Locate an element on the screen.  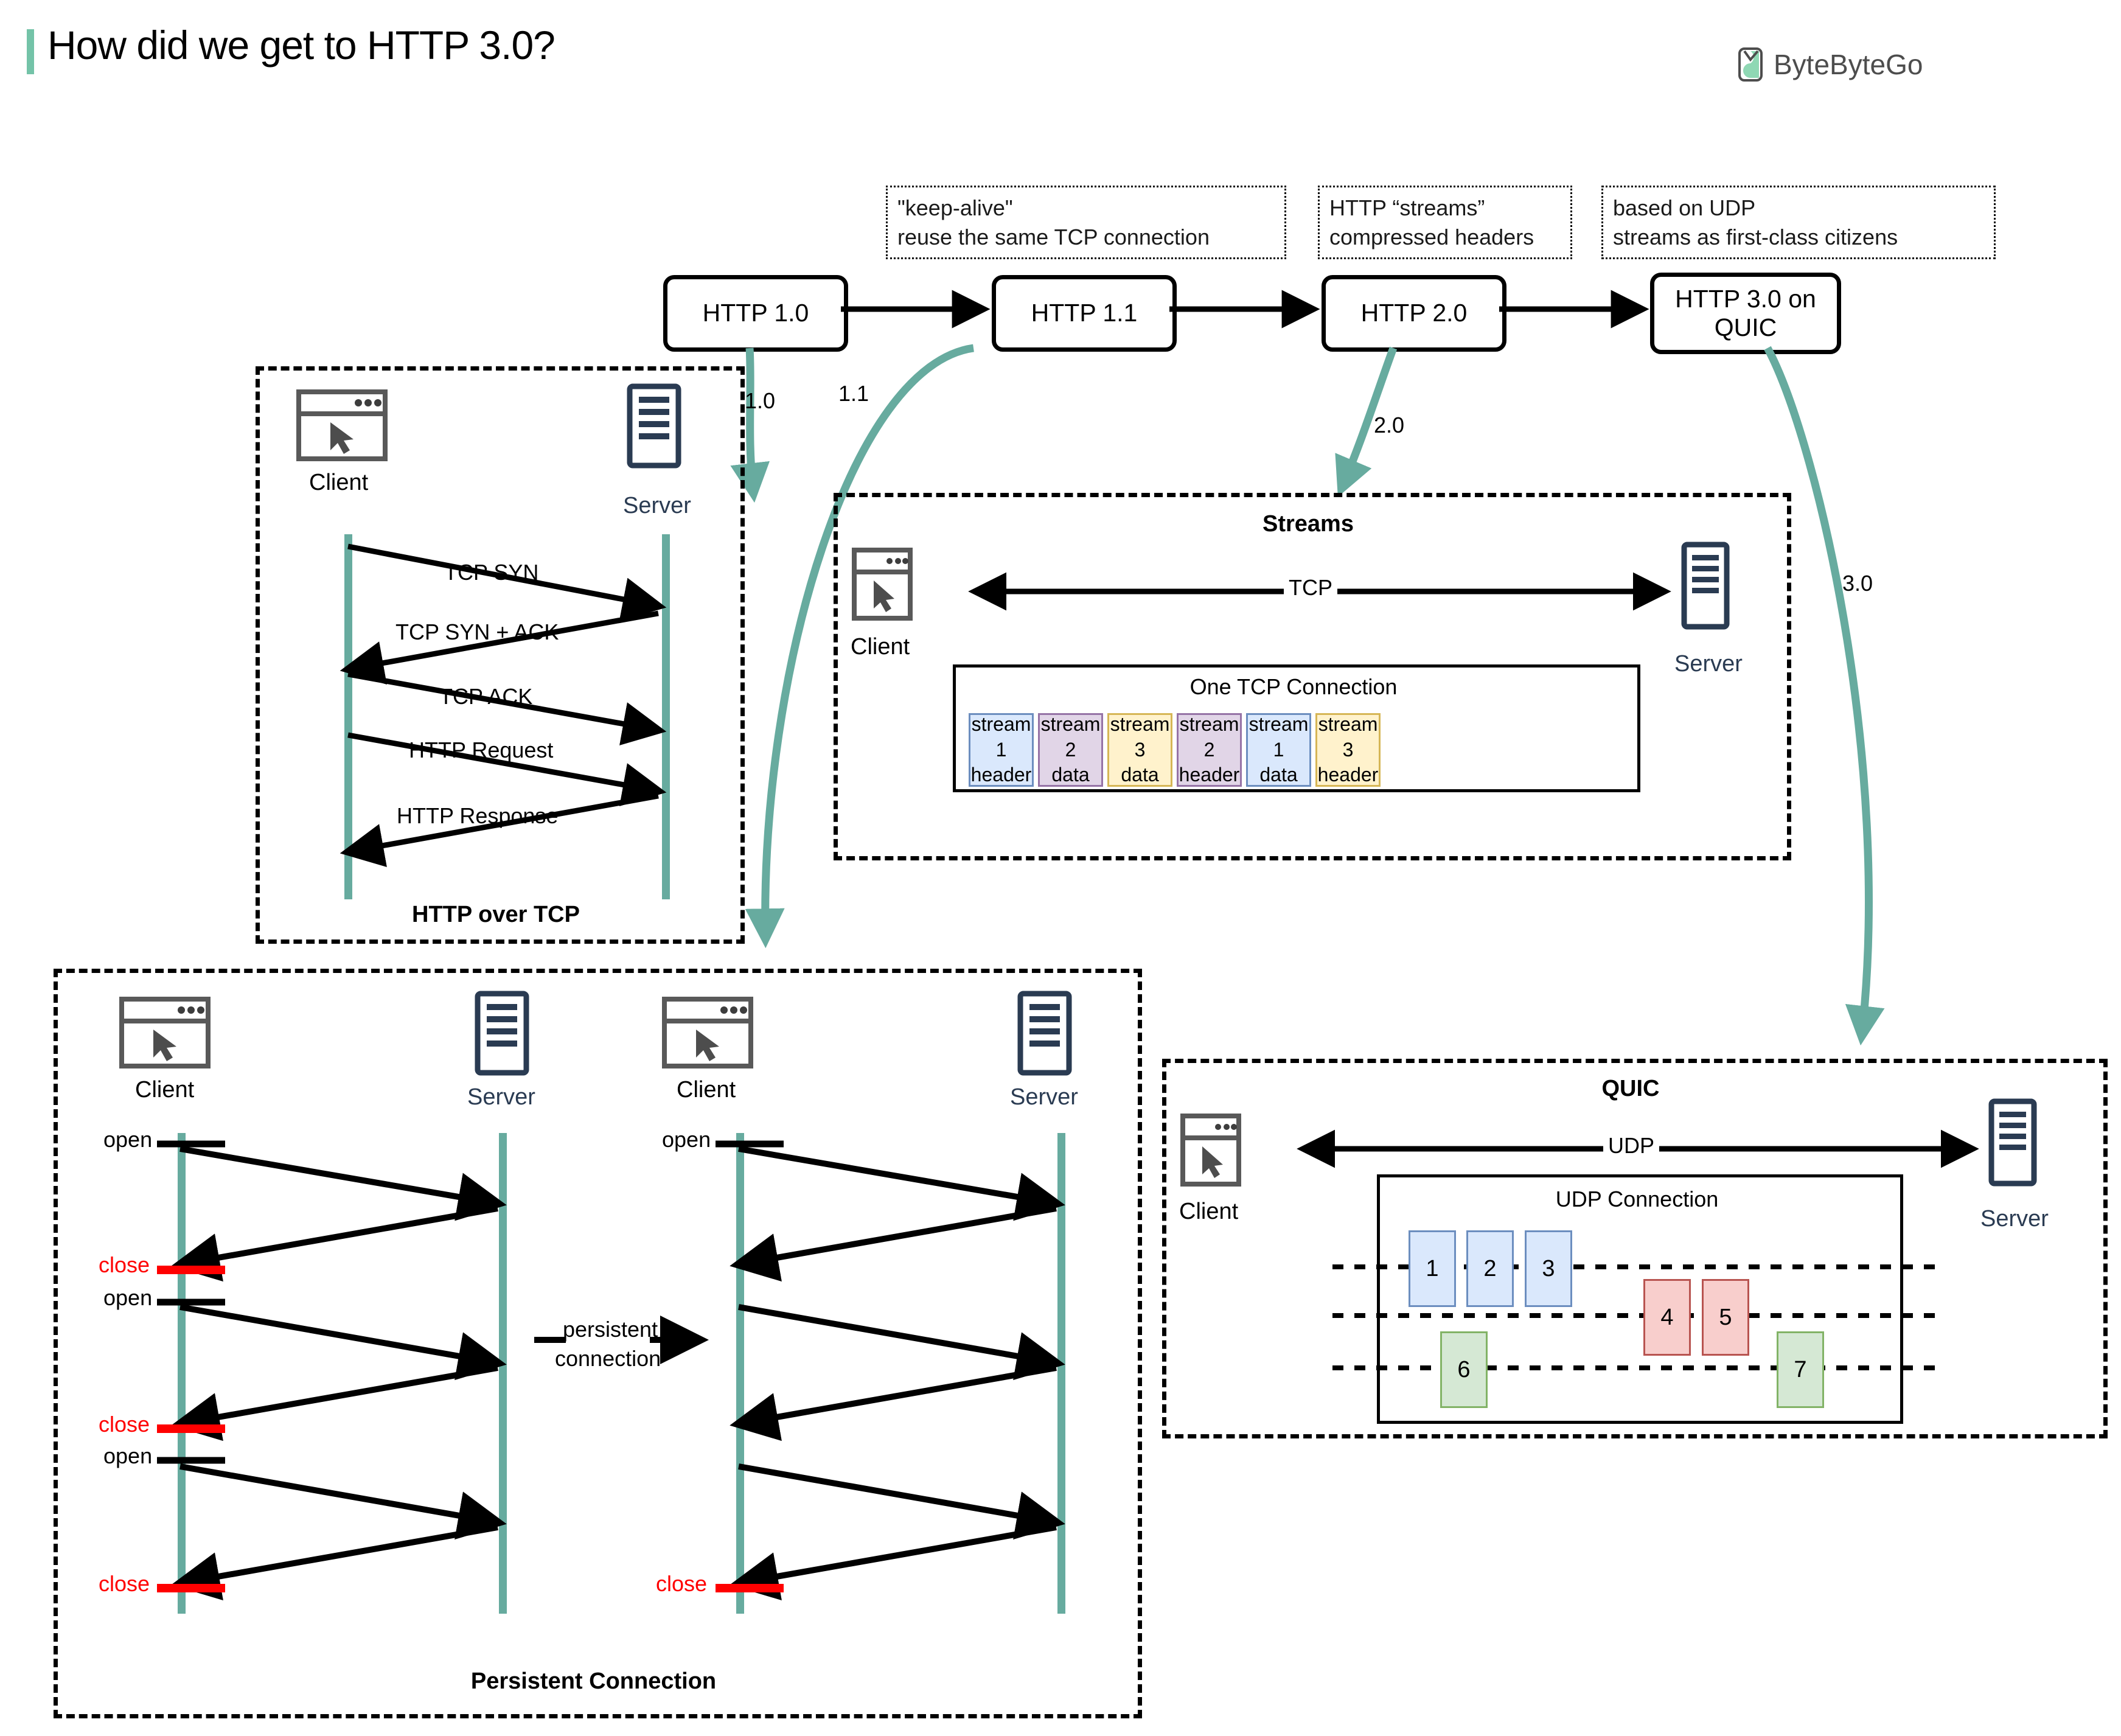
stream-chip: stream 3 data is located at coordinates (1139, 750).